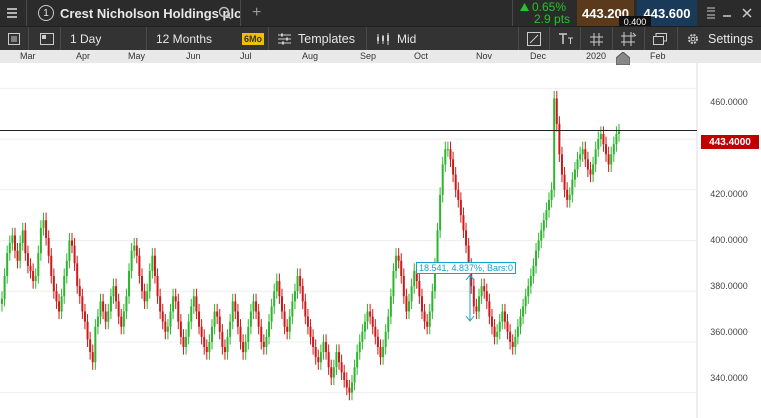 This screenshot has height=418, width=761. I want to click on crosshair-icon, so click(629, 39).